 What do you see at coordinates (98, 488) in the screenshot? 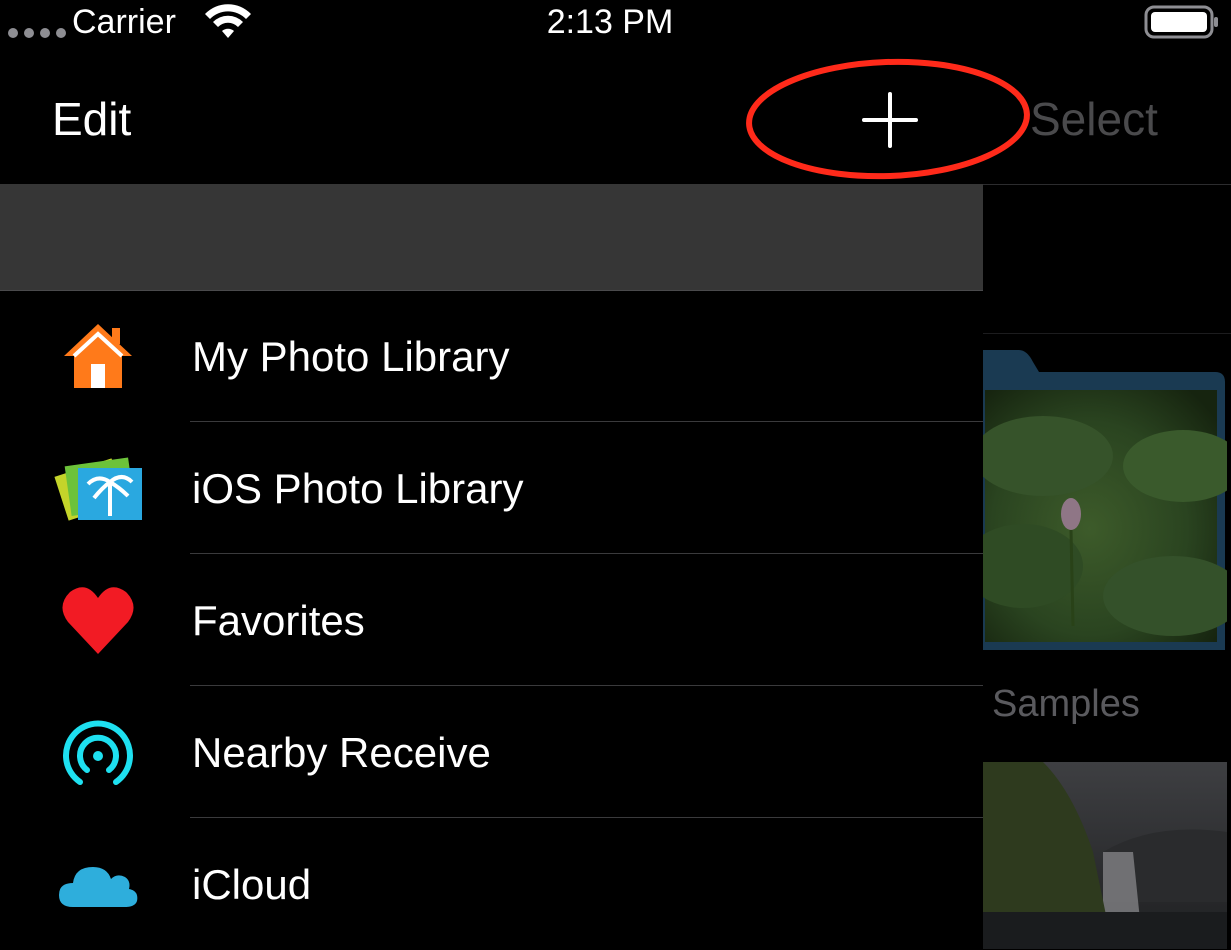
I see `photos-icon` at bounding box center [98, 488].